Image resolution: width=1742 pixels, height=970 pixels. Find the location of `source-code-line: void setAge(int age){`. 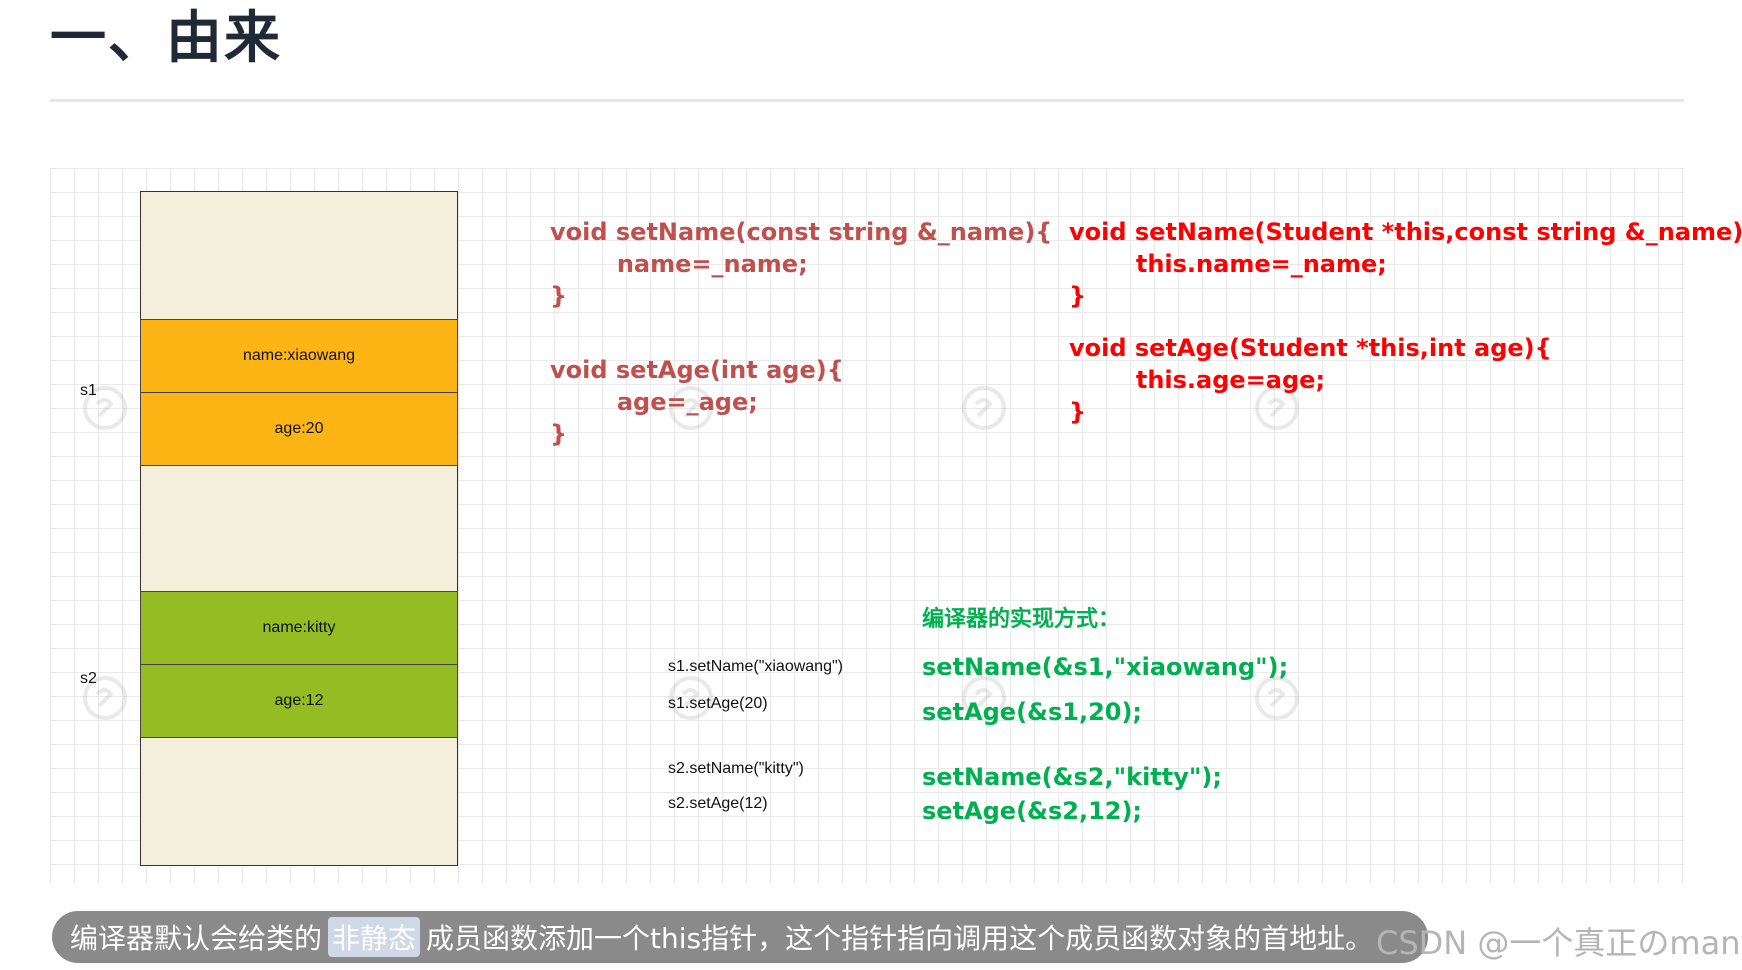

source-code-line: void setAge(int age){ is located at coordinates (697, 370).